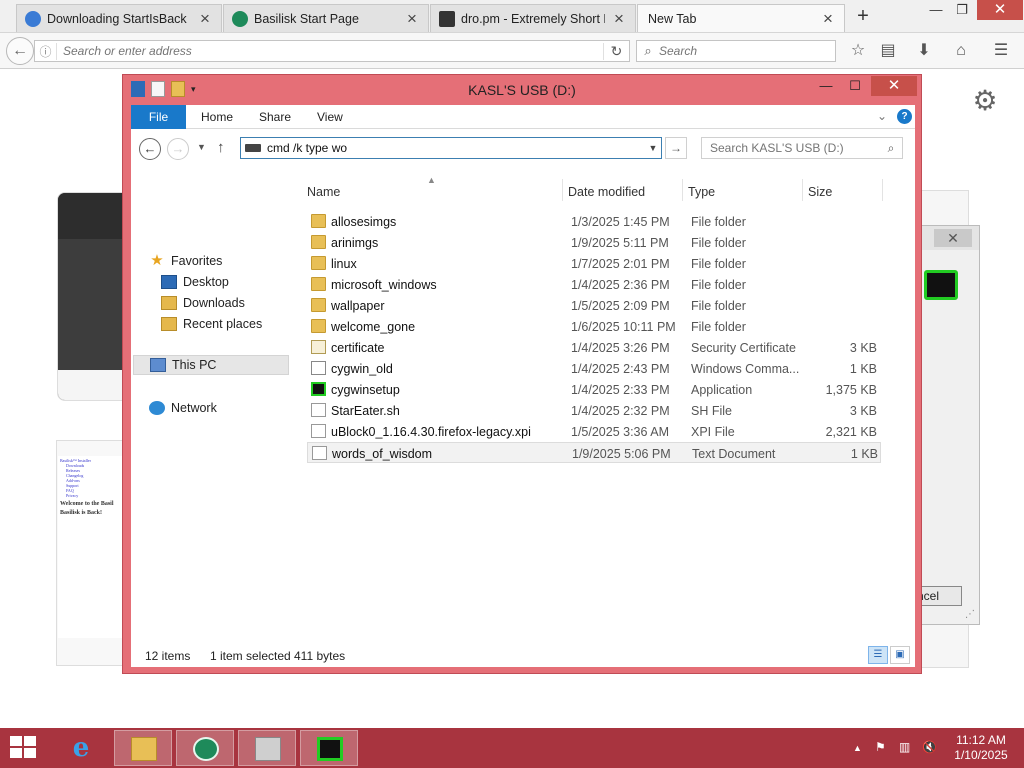  What do you see at coordinates (904, 116) in the screenshot?
I see `help-icon: ?` at bounding box center [904, 116].